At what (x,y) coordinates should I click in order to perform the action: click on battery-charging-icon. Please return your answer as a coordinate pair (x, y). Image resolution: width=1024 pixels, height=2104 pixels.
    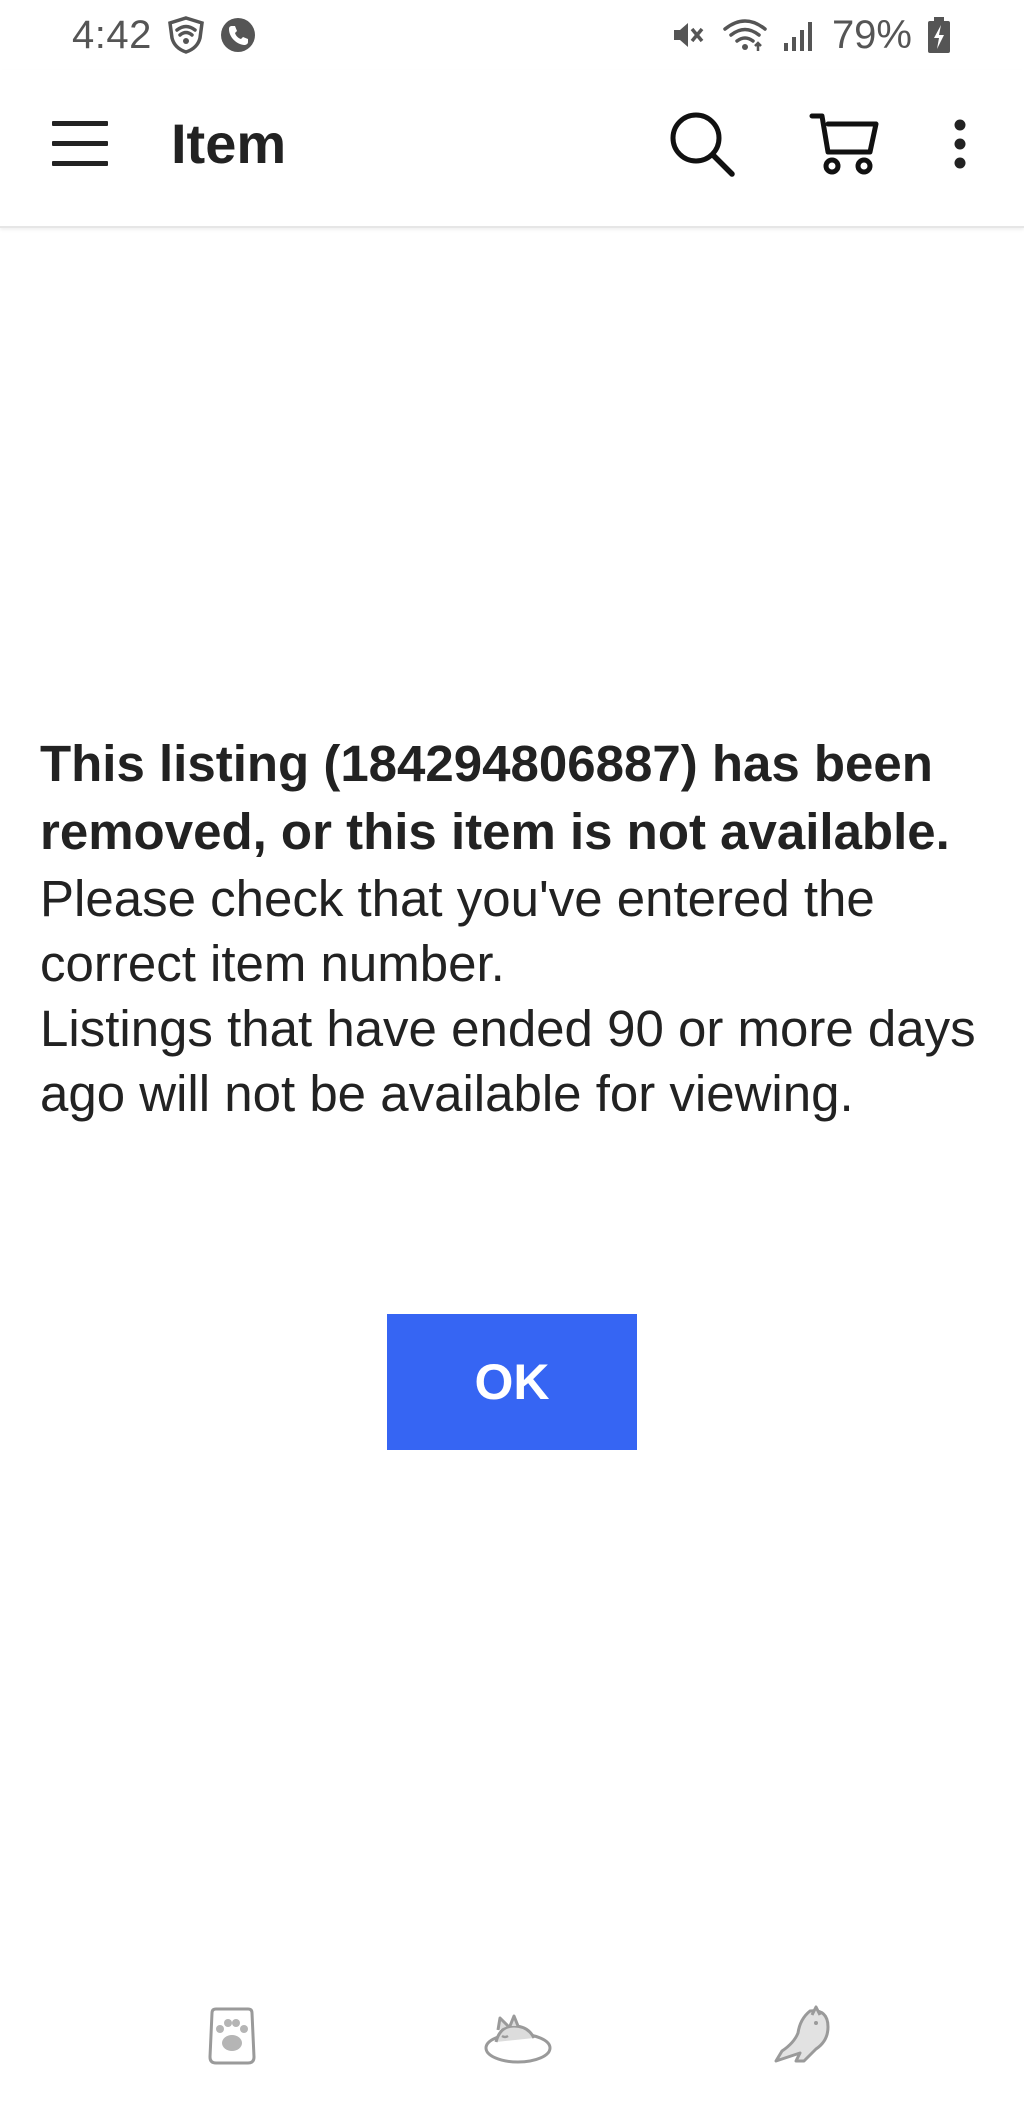
    Looking at the image, I should click on (939, 35).